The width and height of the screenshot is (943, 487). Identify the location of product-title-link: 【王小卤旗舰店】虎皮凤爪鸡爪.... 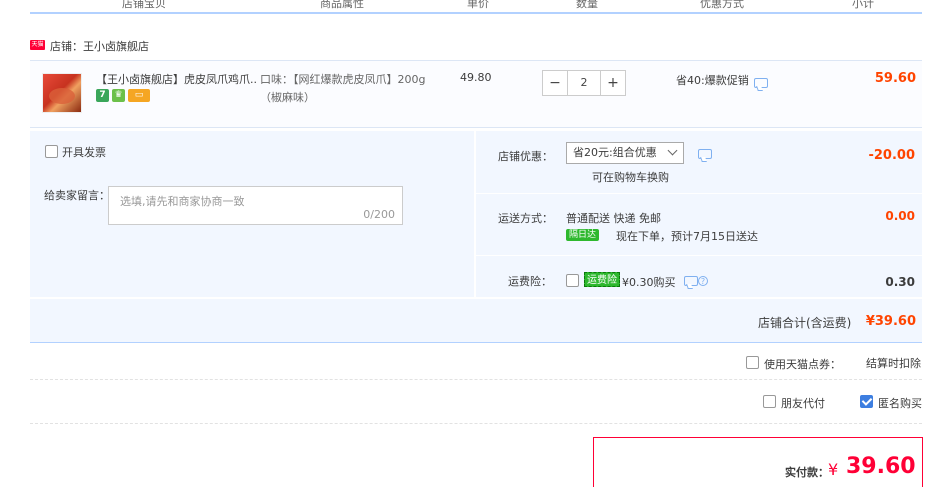
(176, 79).